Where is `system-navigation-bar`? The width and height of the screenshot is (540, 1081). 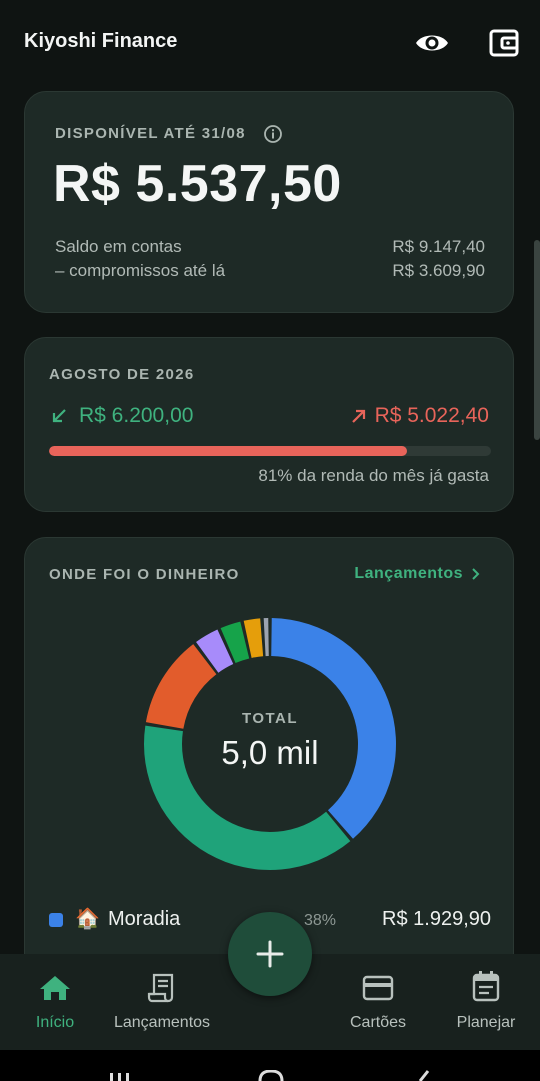
system-navigation-bar is located at coordinates (270, 1065).